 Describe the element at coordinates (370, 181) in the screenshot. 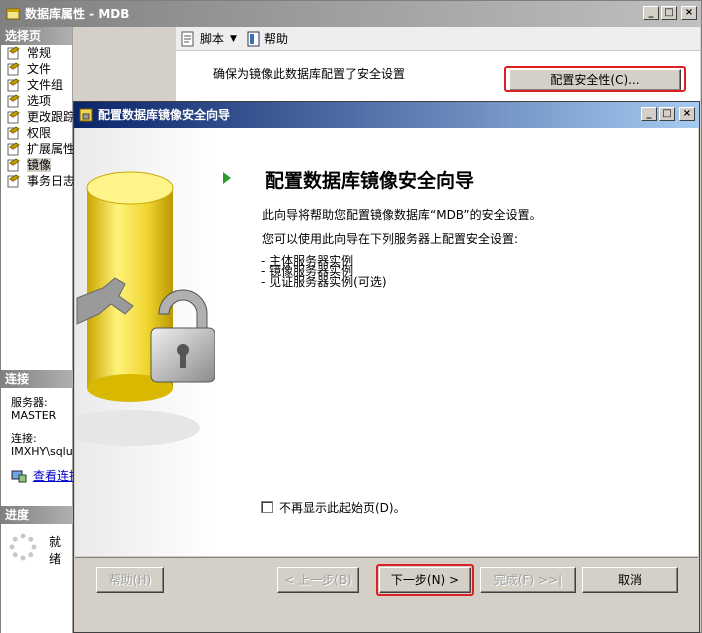

I see `wizard-heading: 配置数据库镜像安全向导` at that location.